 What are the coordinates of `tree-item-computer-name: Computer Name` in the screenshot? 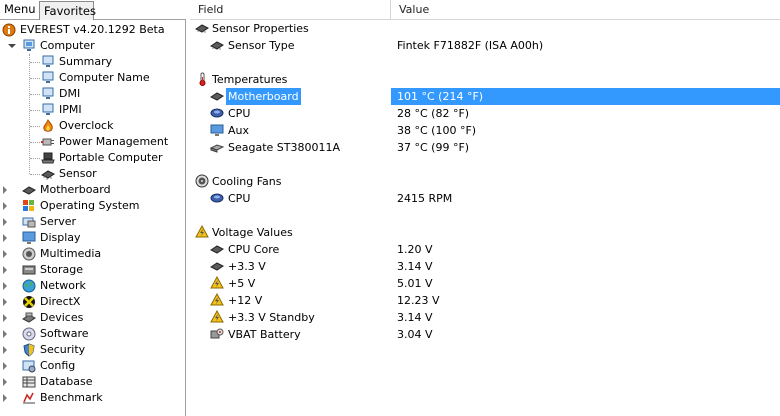 It's located at (92, 78).